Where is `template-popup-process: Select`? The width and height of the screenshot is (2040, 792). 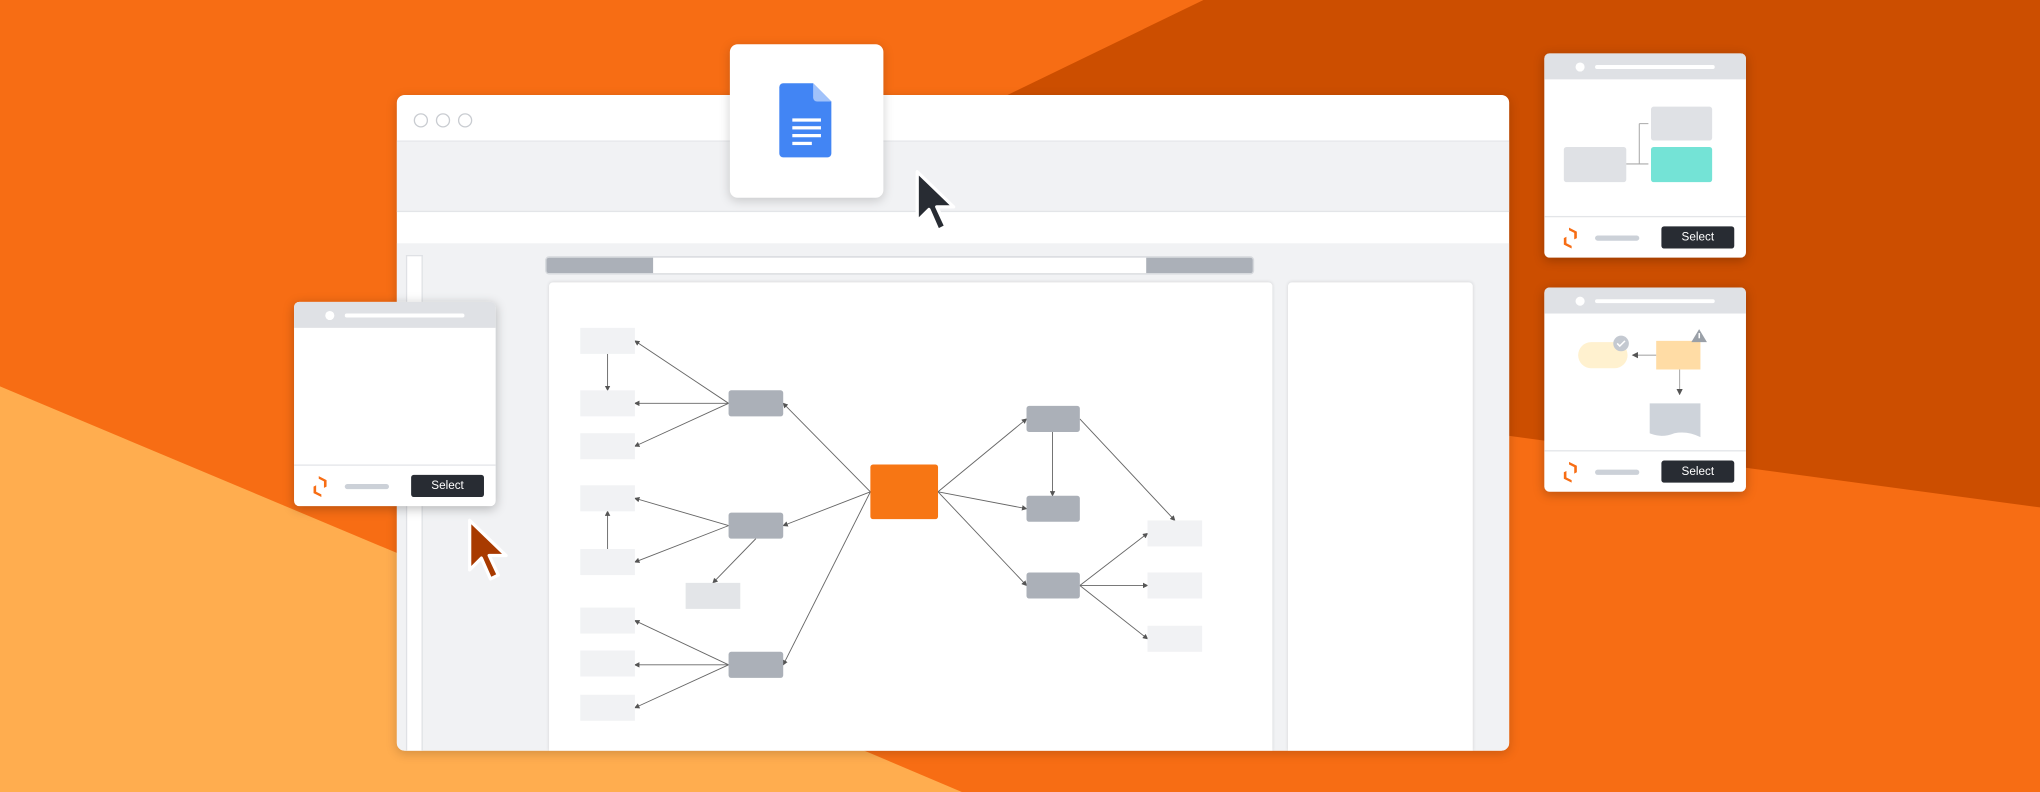 template-popup-process: Select is located at coordinates (1645, 389).